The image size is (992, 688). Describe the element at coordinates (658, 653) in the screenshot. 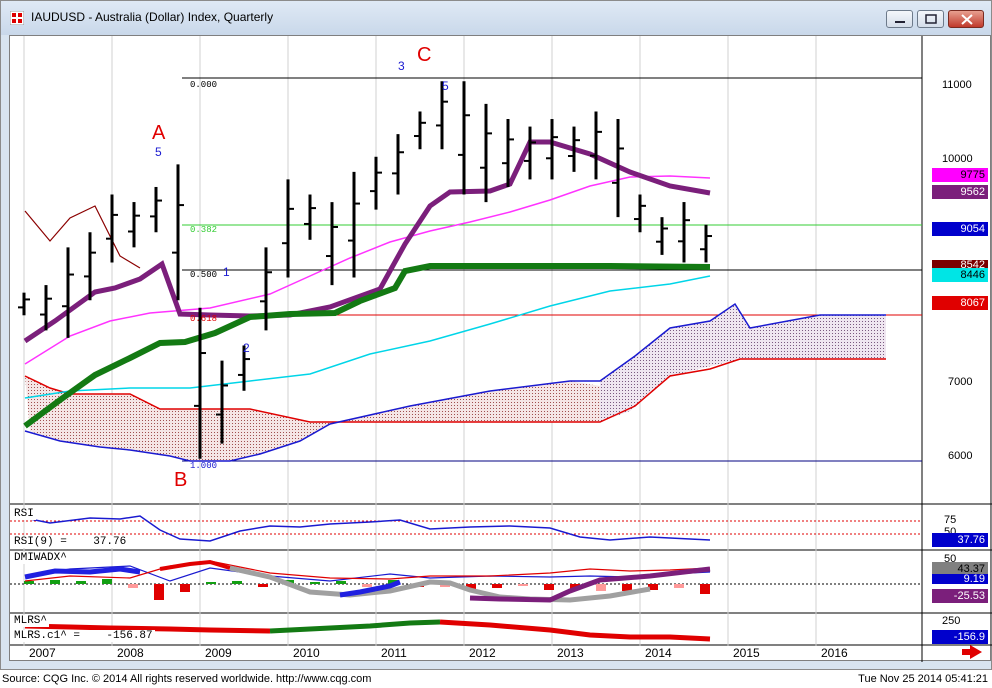

I see `year-label-2014: 2014` at that location.